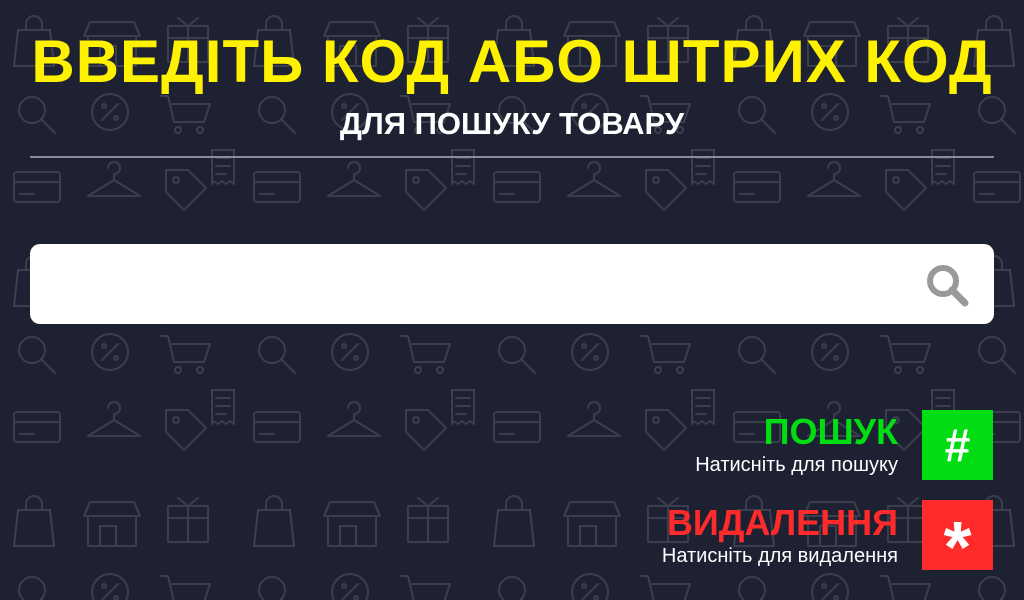  I want to click on search-icon, so click(947, 285).